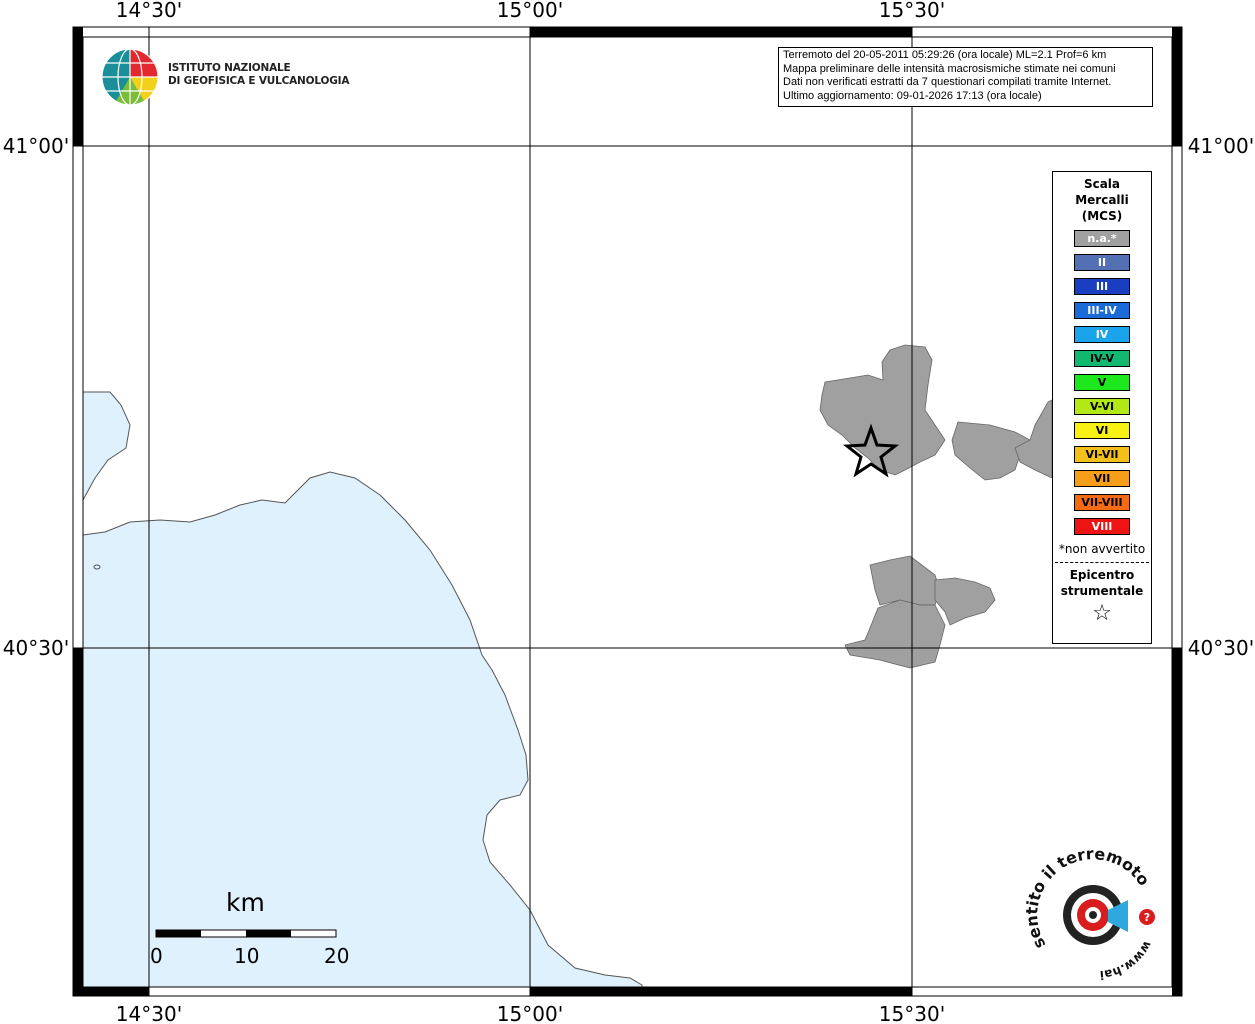 Image resolution: width=1255 pixels, height=1024 pixels. What do you see at coordinates (1102, 358) in the screenshot?
I see `legend-item: IV-V` at bounding box center [1102, 358].